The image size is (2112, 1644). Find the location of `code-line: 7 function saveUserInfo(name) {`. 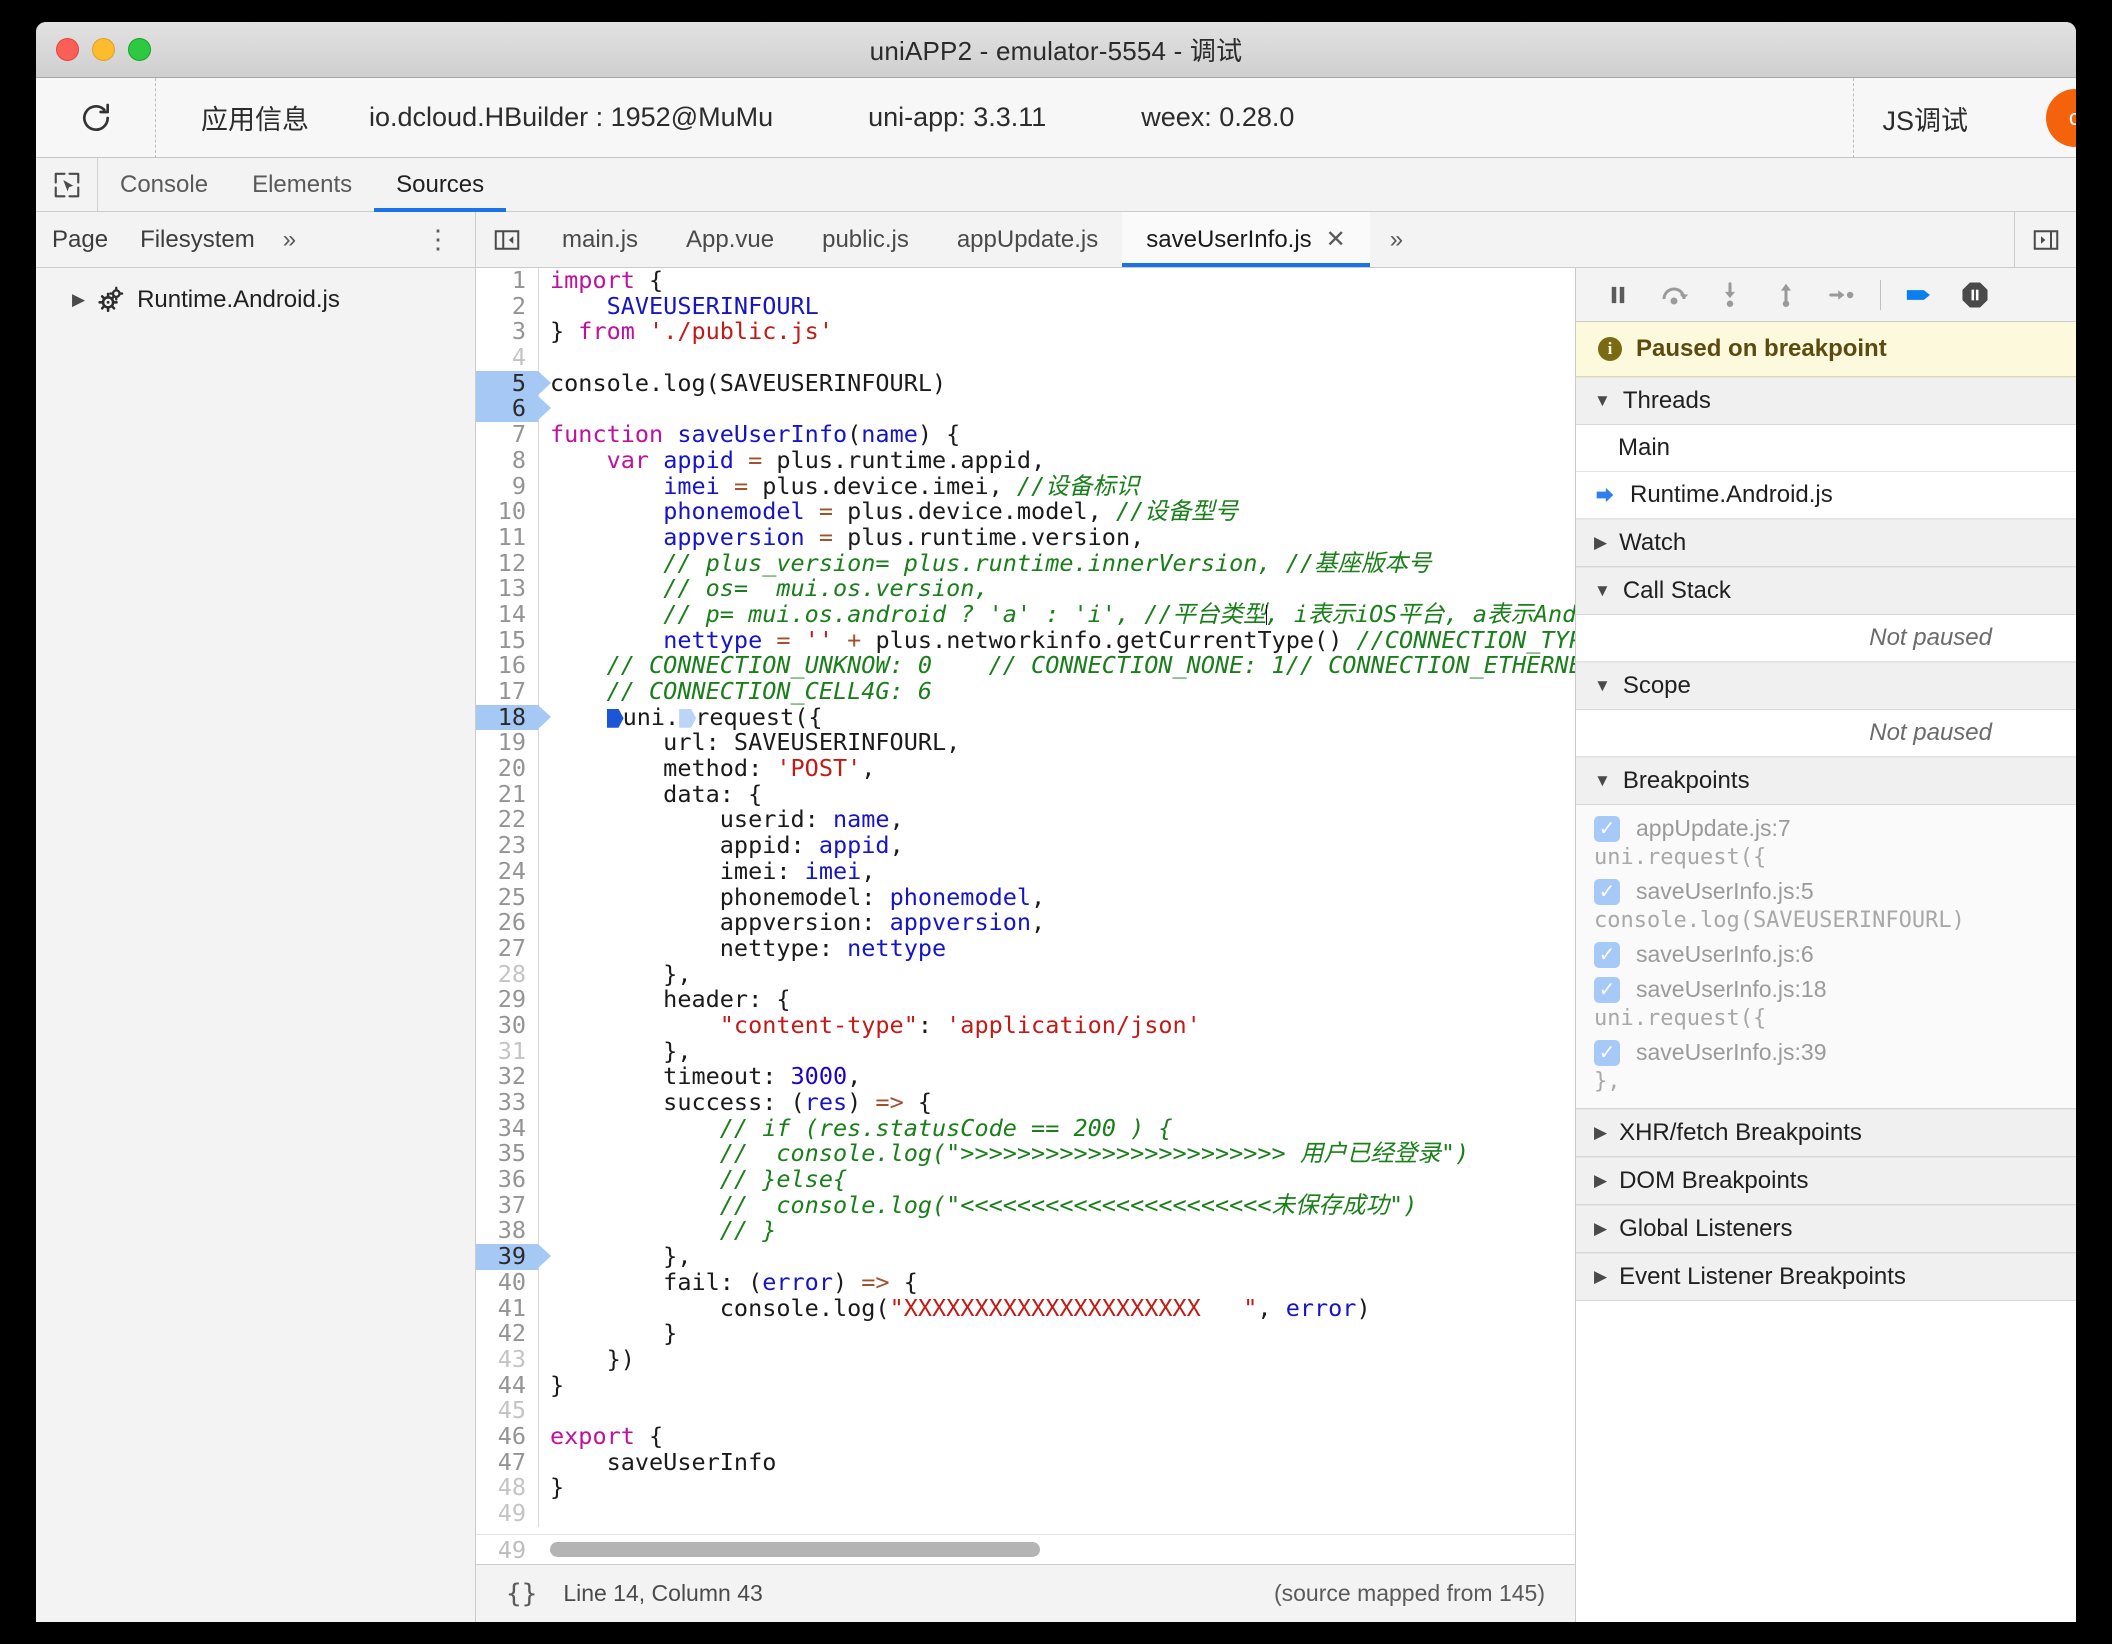

code-line: 7 function saveUserInfo(name) { is located at coordinates (1025, 434).